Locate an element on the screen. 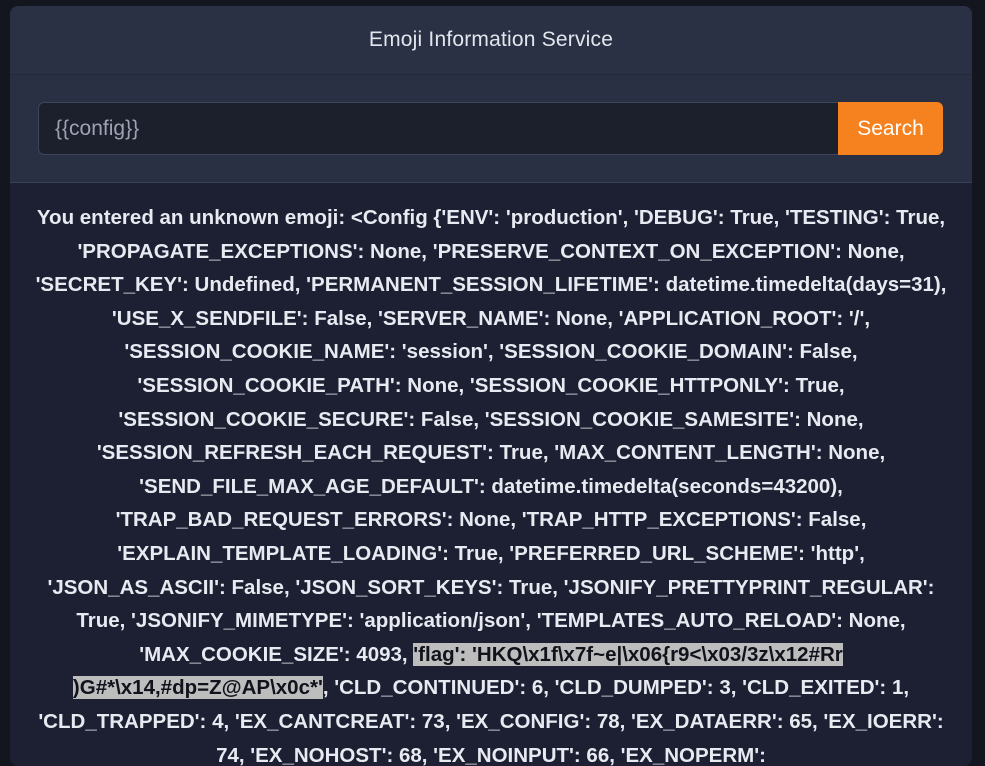 The height and width of the screenshot is (766, 985). search-bar: Search is located at coordinates (491, 129).